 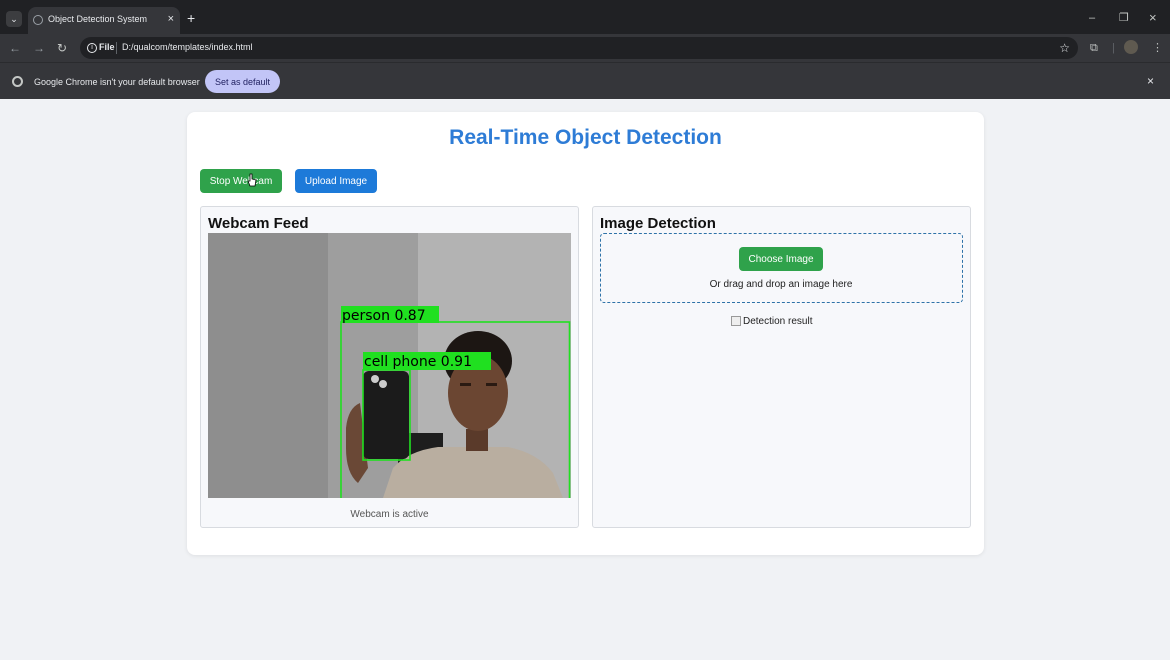 I want to click on reload-icon: ↻, so click(x=62, y=48).